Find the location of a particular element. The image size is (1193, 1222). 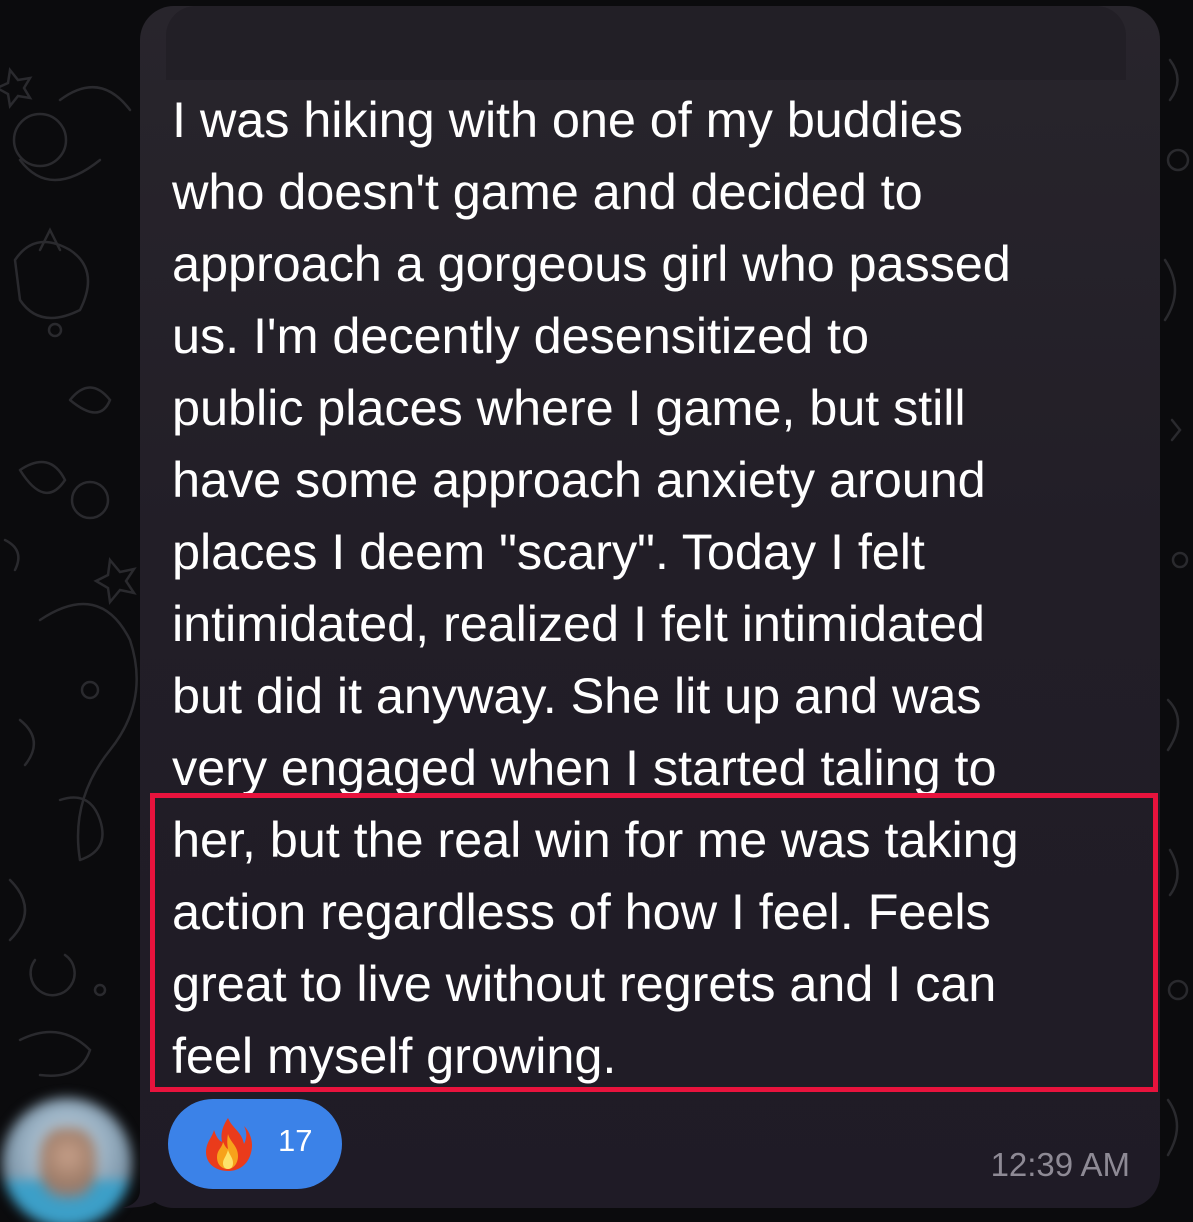

bubble-header-strip is located at coordinates (646, 43).